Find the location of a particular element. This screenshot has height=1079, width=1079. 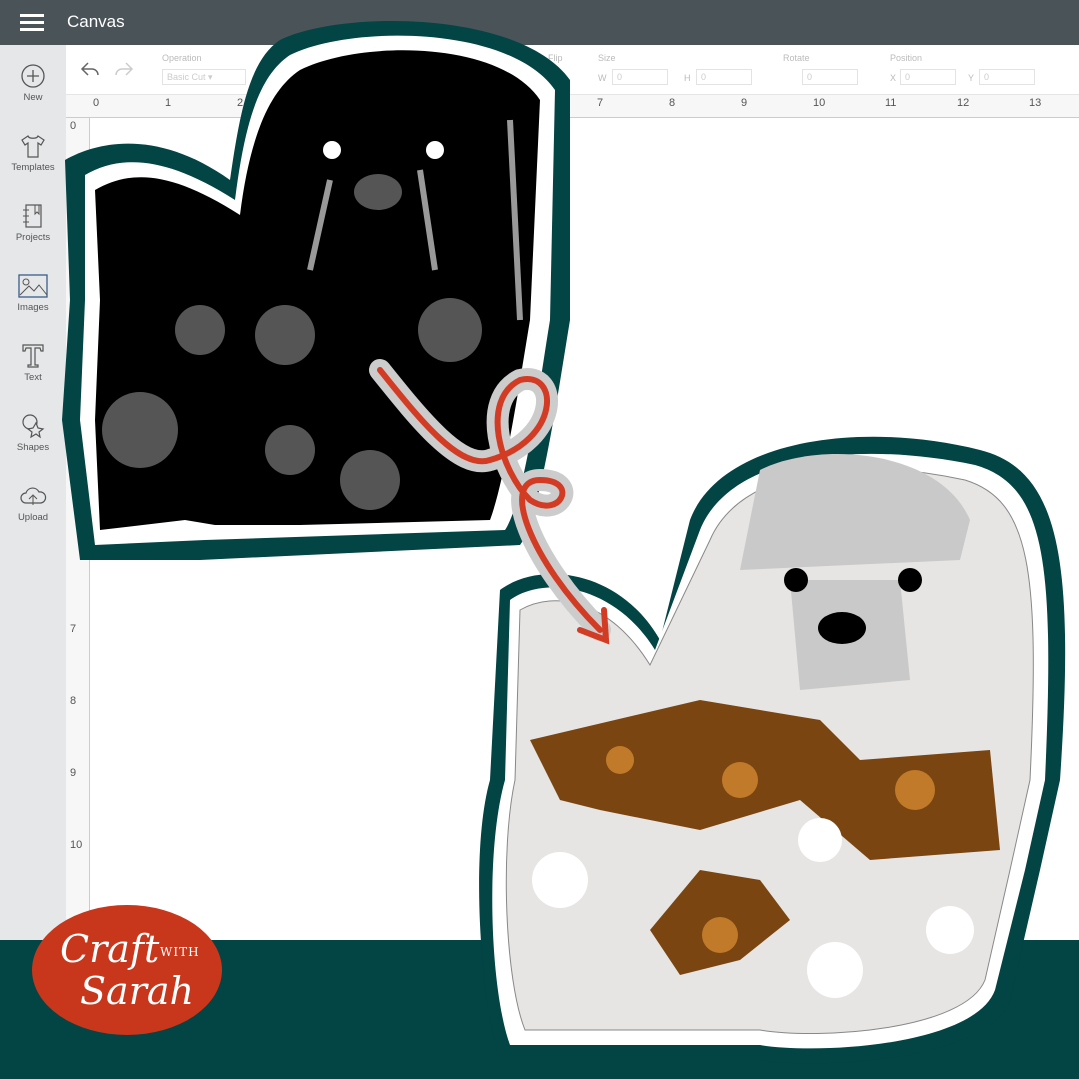

craft-with-sarah-logo: Craft WITH Sarah is located at coordinates (127, 970).